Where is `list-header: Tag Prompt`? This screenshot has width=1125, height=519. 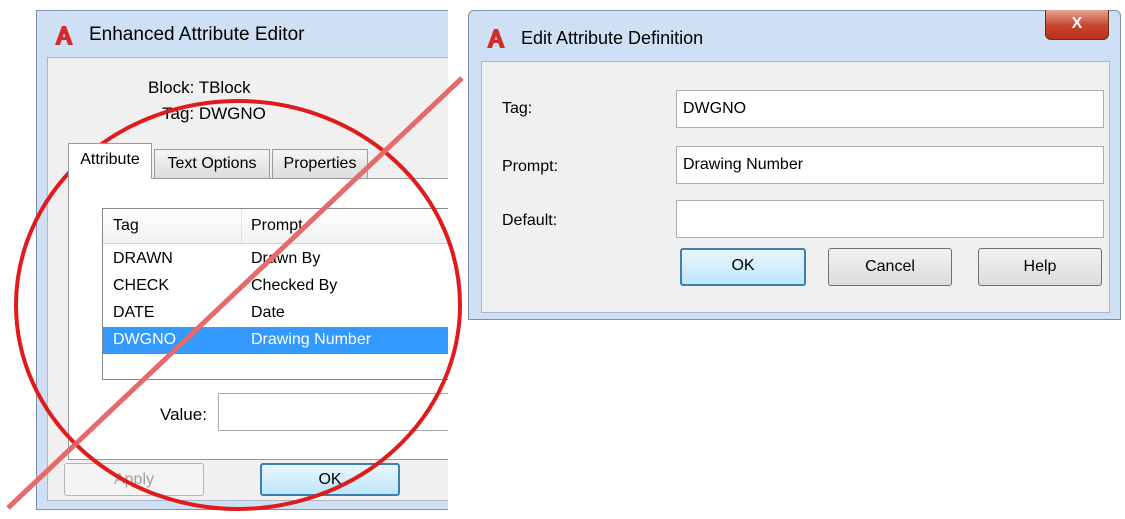 list-header: Tag Prompt is located at coordinates (275, 226).